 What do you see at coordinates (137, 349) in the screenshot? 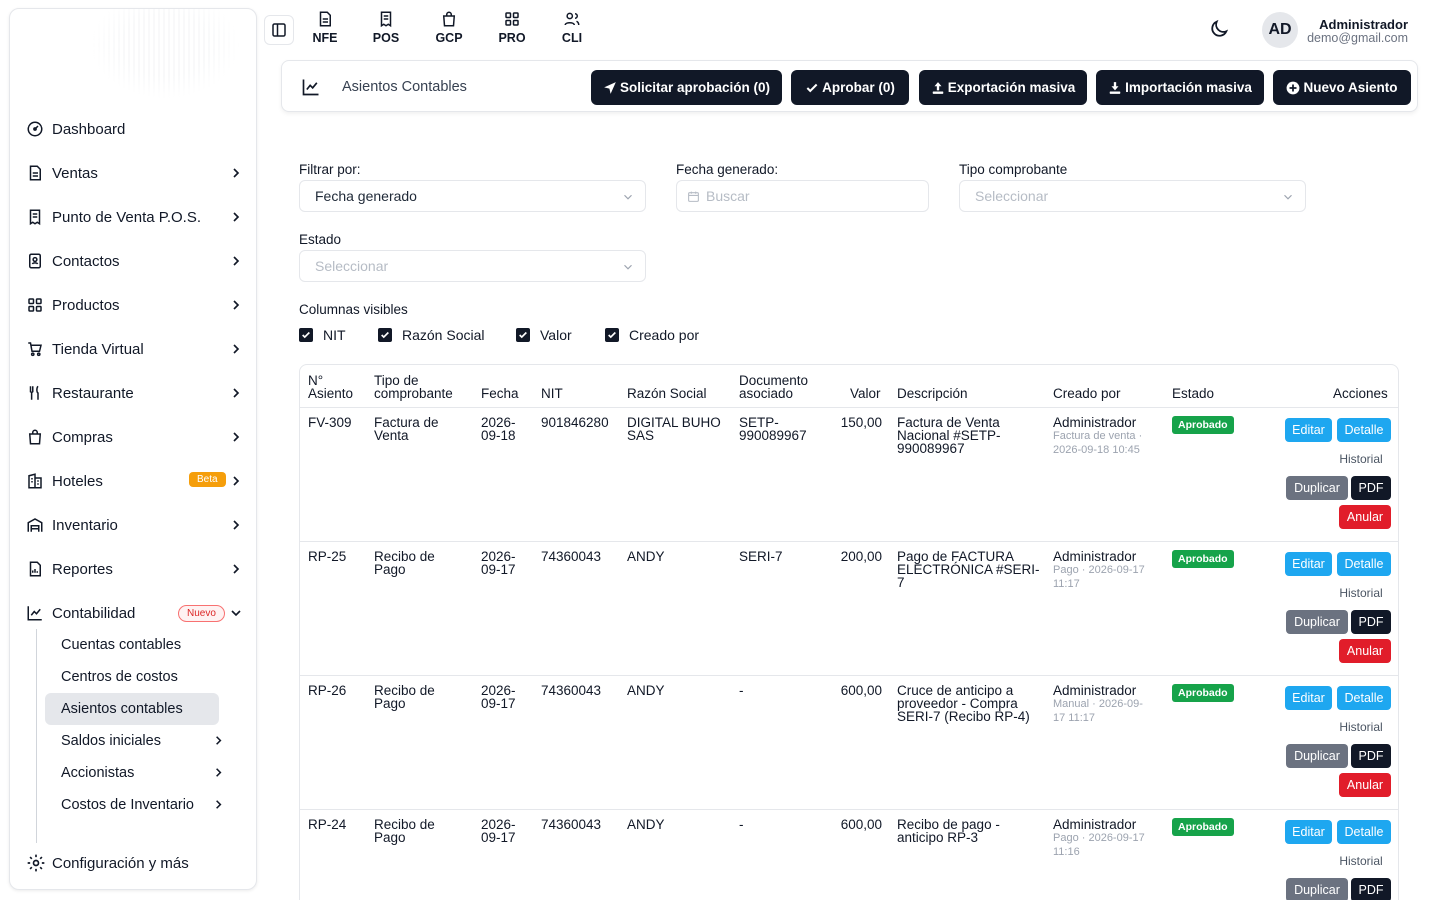
I see `sidebar-item-tienda-virtual: Tienda Virtual` at bounding box center [137, 349].